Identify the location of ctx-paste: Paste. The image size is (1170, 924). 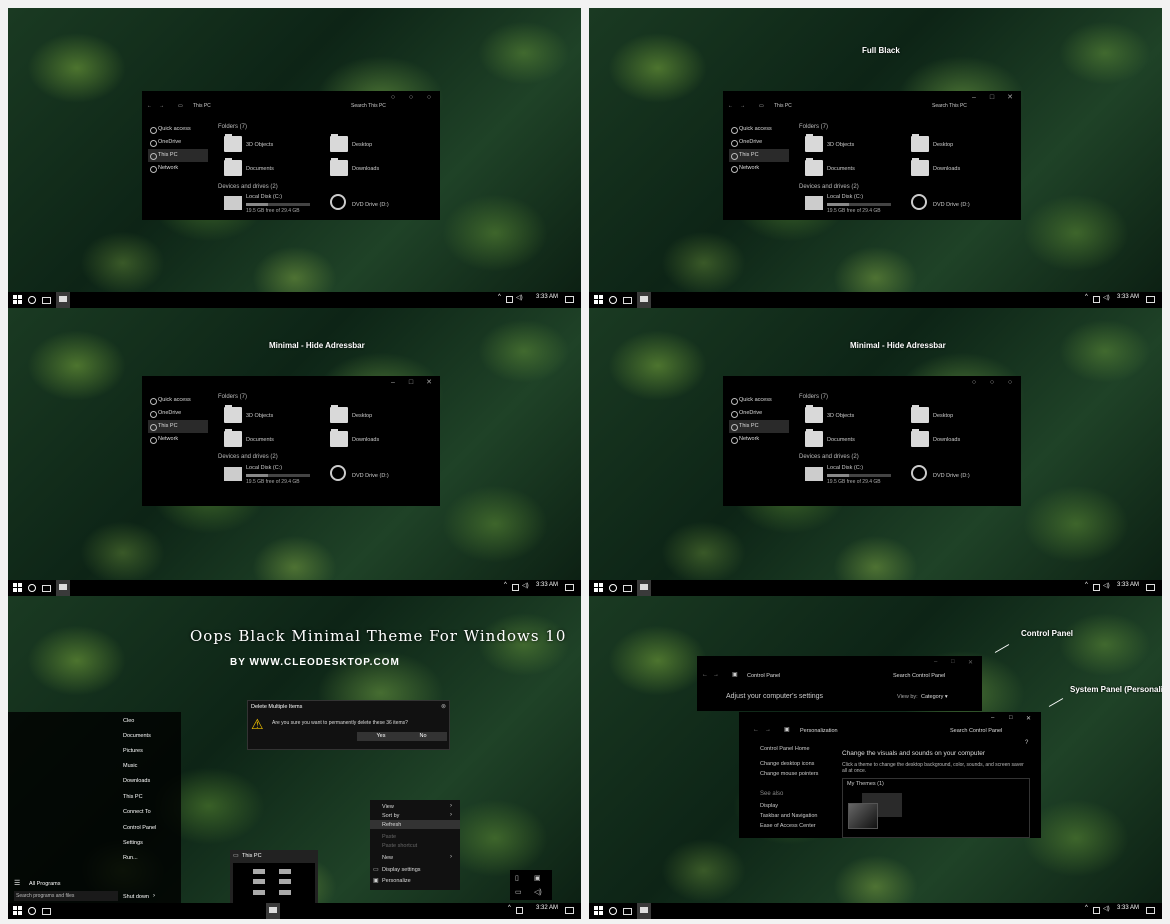
(389, 837).